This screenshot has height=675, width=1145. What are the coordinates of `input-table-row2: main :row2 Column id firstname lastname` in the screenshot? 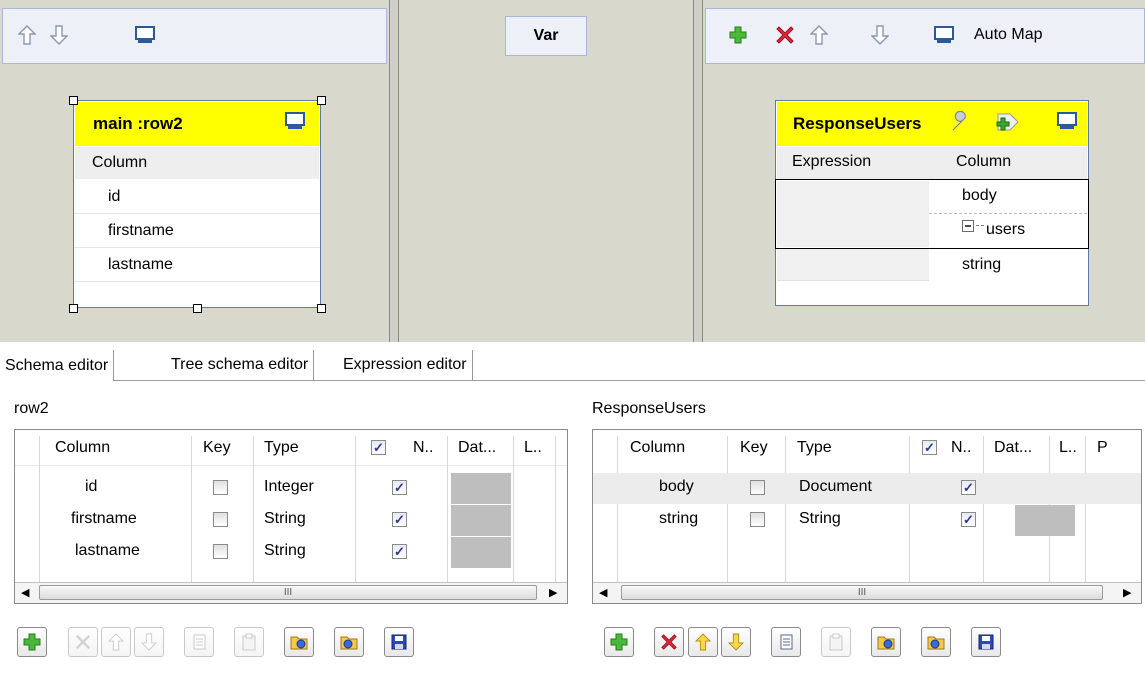 It's located at (197, 204).